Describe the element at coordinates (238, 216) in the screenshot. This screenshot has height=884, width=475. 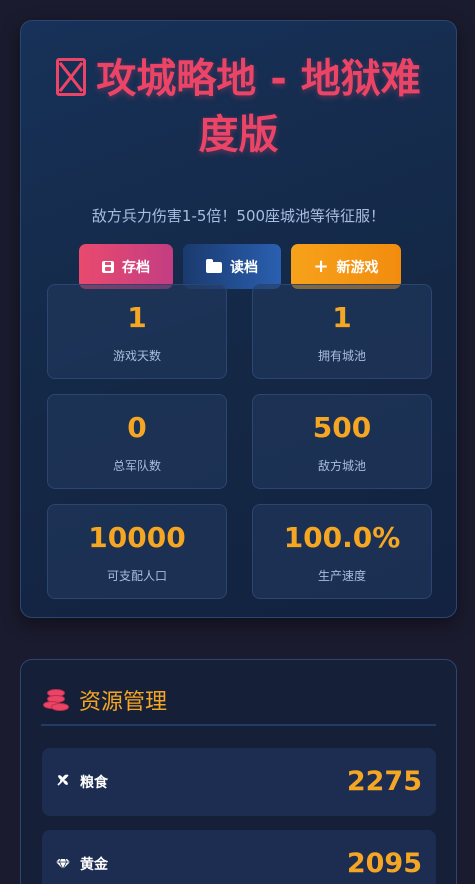
I see `page-subtitle: 敌方兵力伤害1-5倍！500座城池等待征服！` at that location.